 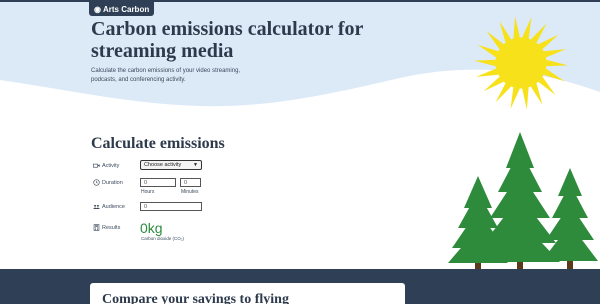 I want to click on results-label-row: Results, so click(x=106, y=227).